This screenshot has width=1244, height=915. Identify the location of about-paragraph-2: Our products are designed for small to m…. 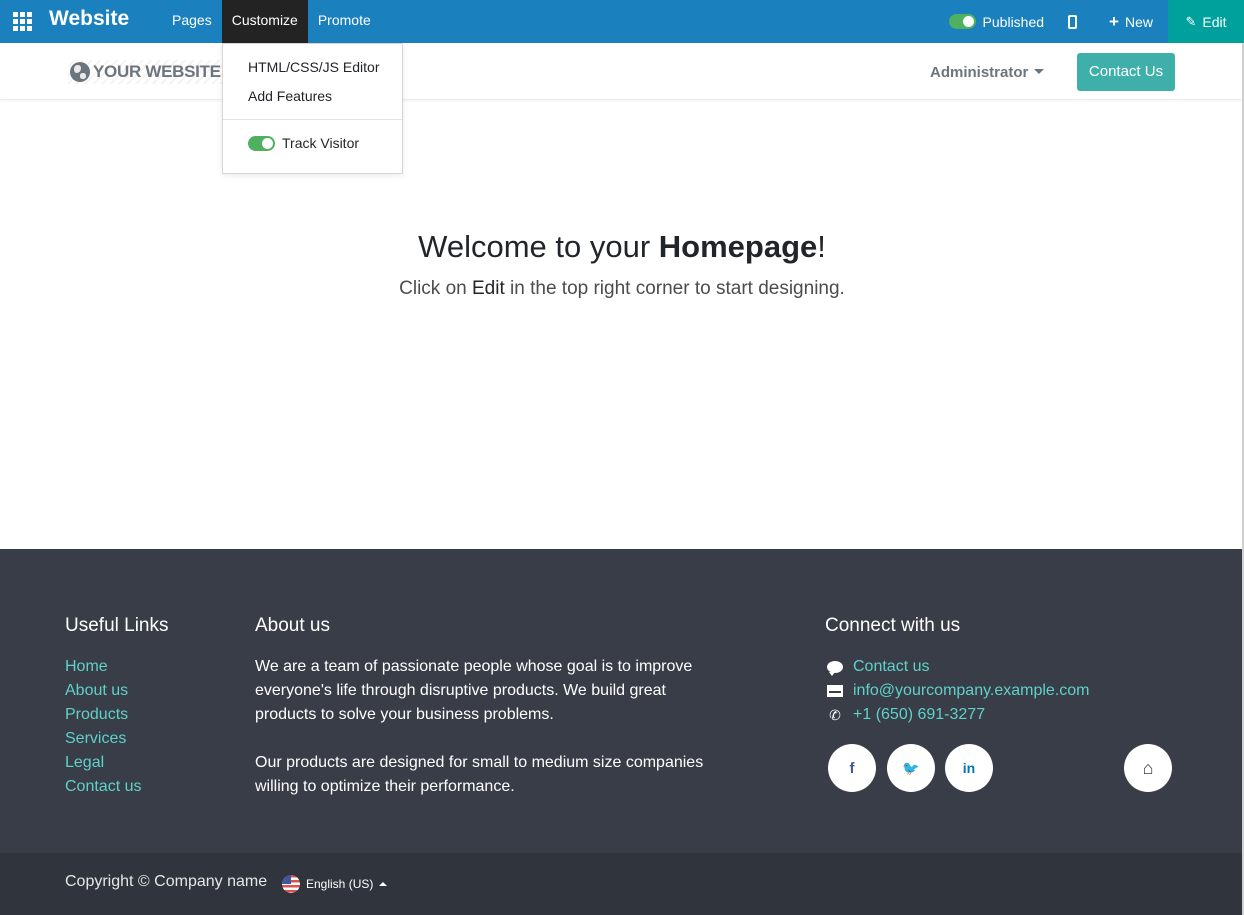
(479, 774).